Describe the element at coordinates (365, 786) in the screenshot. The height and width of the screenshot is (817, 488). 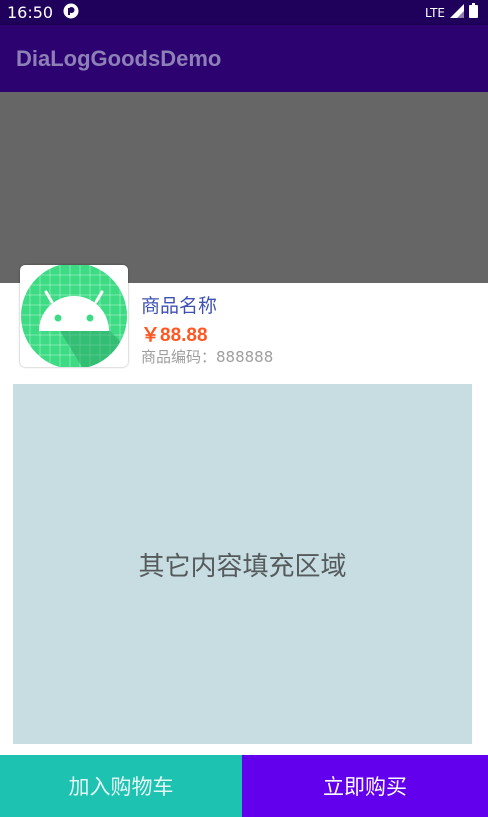
I see `buy-now-button: 立即购买` at that location.